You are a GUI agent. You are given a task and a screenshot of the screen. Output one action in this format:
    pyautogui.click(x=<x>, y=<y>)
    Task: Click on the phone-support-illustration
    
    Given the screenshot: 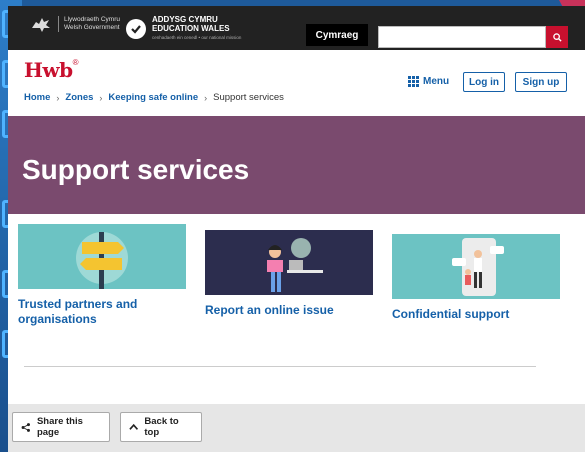 What is the action you would take?
    pyautogui.click(x=476, y=266)
    